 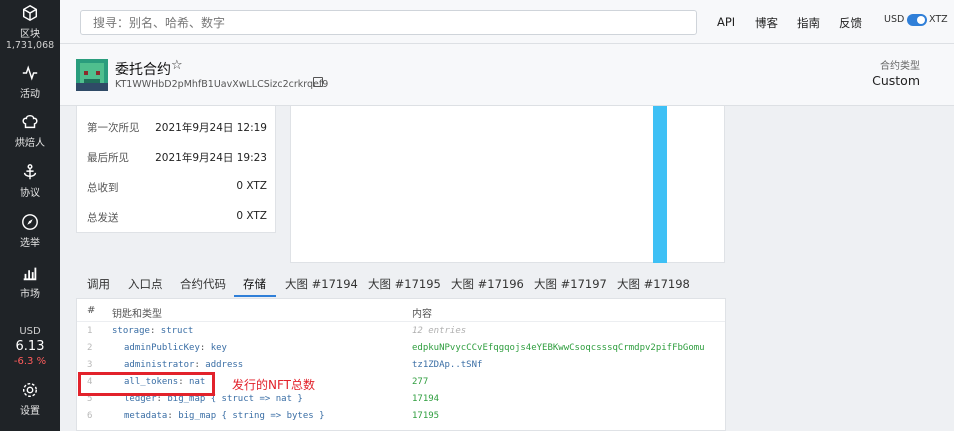 I want to click on sidebar-item-blocks: 区块 1,731,068, so click(x=30, y=27).